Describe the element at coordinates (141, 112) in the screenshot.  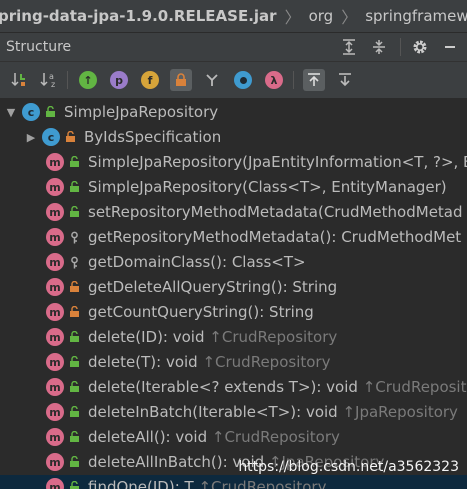
I see `tree-node-label: SimpleJpaRepository` at that location.